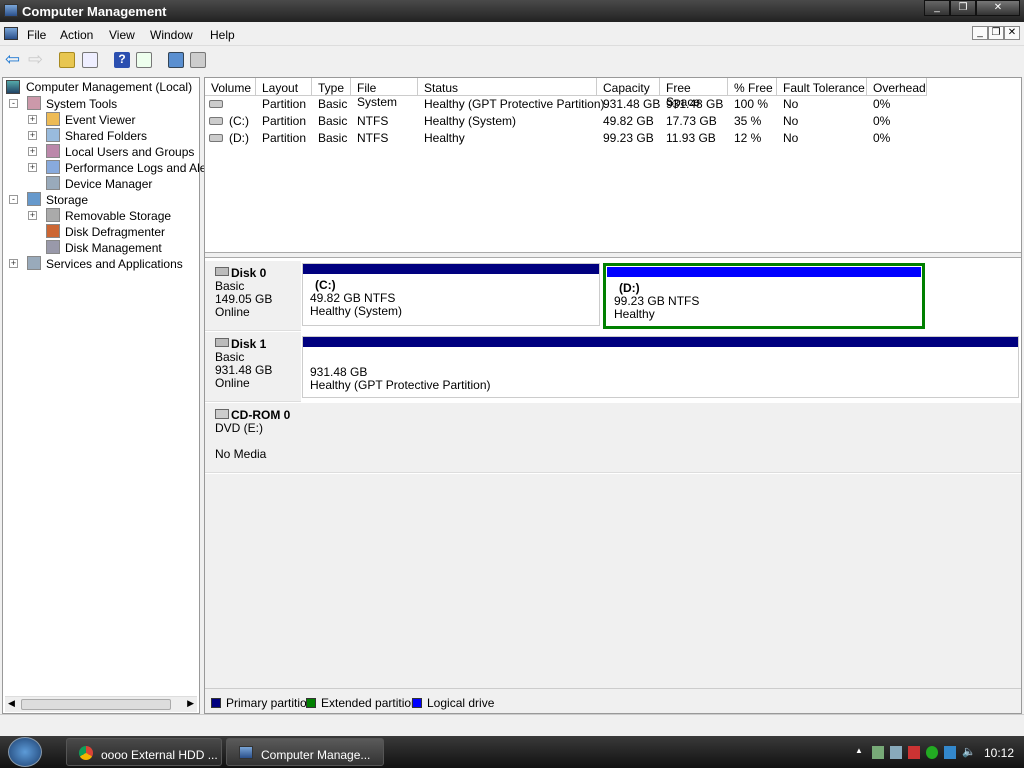 The height and width of the screenshot is (768, 1024). I want to click on bluetooth-tray-icon, so click(950, 752).